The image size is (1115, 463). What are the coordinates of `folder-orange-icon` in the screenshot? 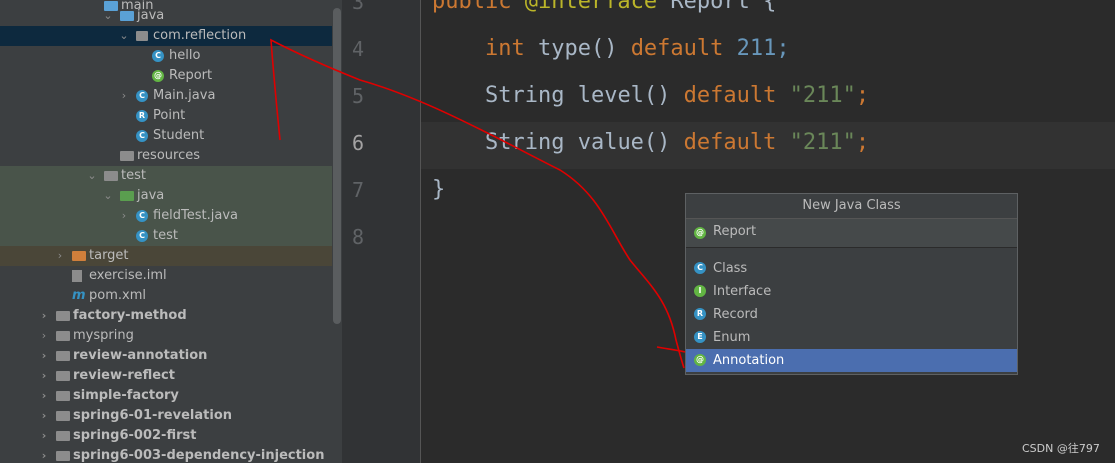 It's located at (79, 256).